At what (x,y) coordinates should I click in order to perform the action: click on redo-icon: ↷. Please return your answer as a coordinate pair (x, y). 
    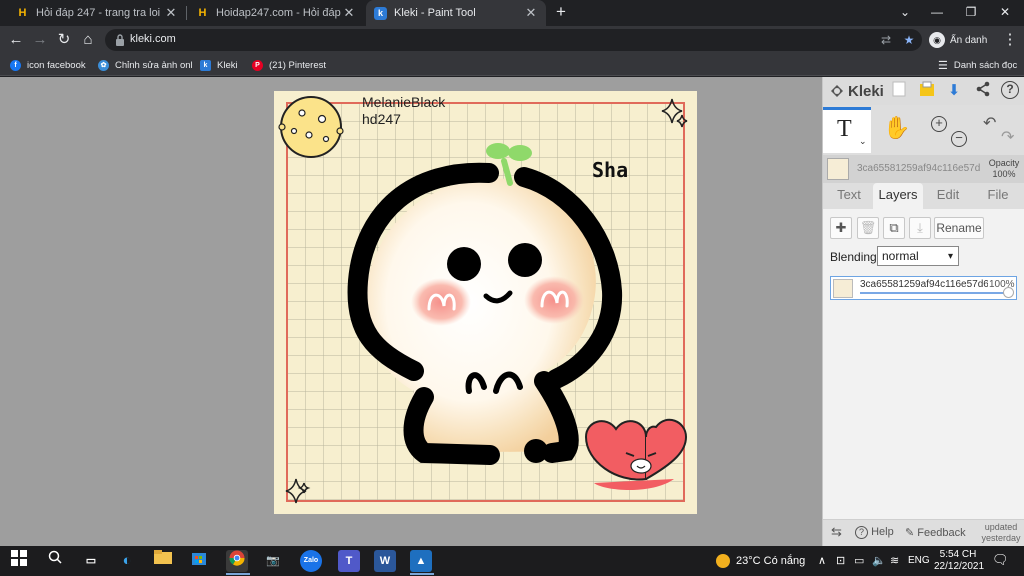
    Looking at the image, I should click on (1007, 137).